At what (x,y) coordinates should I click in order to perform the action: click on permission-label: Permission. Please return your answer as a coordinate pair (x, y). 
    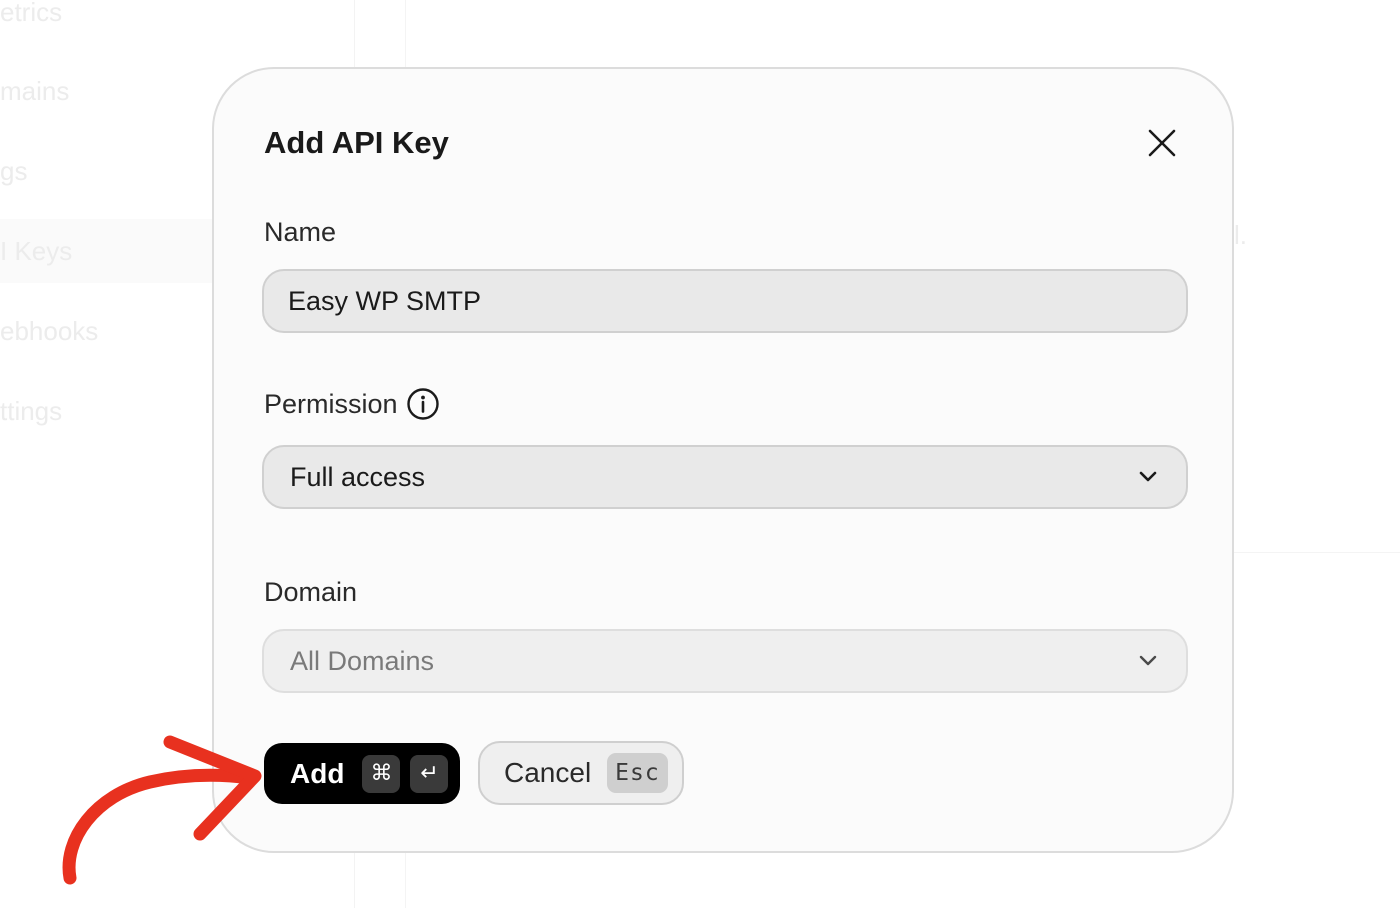
    Looking at the image, I should click on (352, 404).